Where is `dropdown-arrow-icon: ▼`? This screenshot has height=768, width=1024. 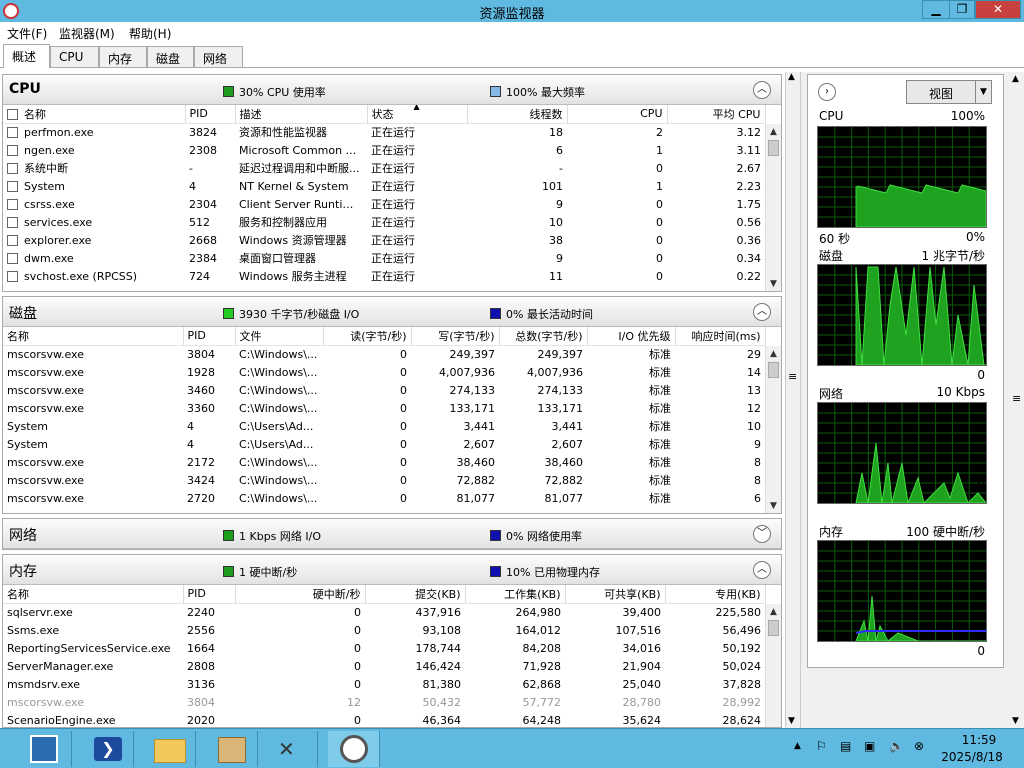
dropdown-arrow-icon: ▼ is located at coordinates (983, 92).